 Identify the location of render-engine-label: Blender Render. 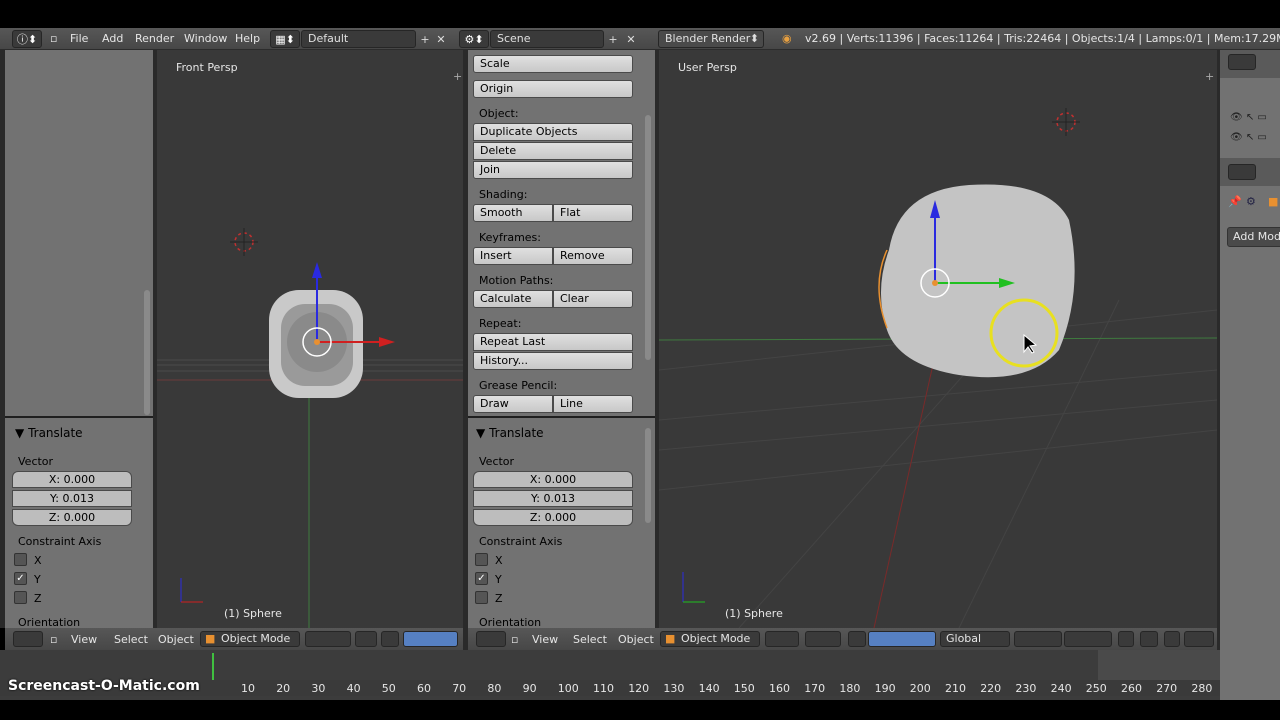
(708, 38).